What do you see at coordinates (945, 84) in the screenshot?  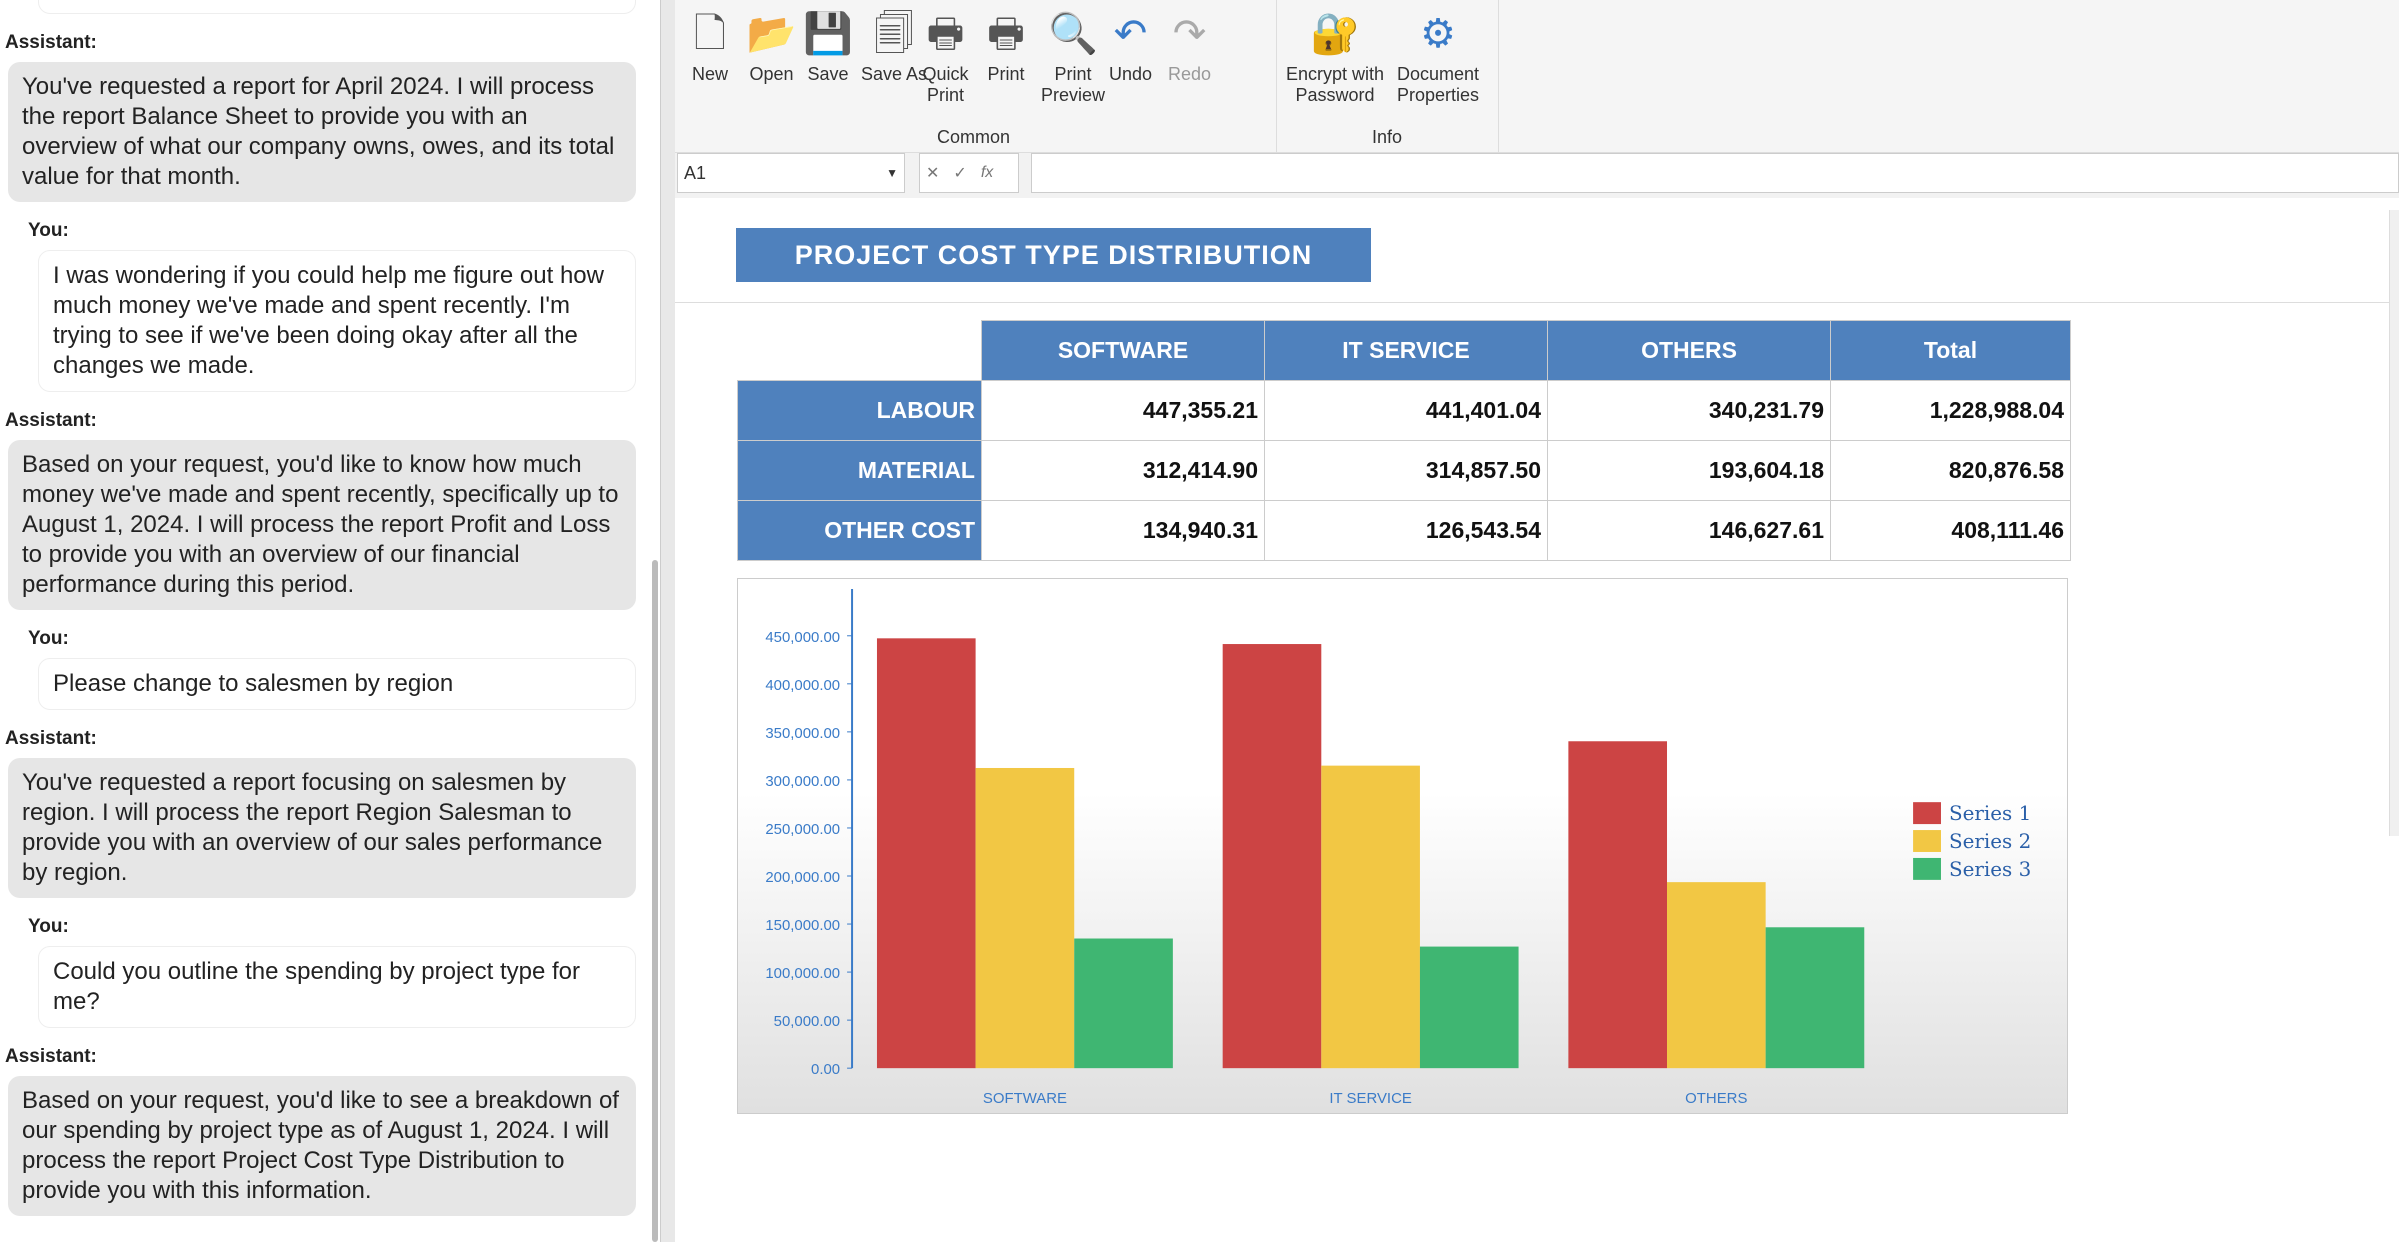 I see `ribbon-button-label: Quick Print` at bounding box center [945, 84].